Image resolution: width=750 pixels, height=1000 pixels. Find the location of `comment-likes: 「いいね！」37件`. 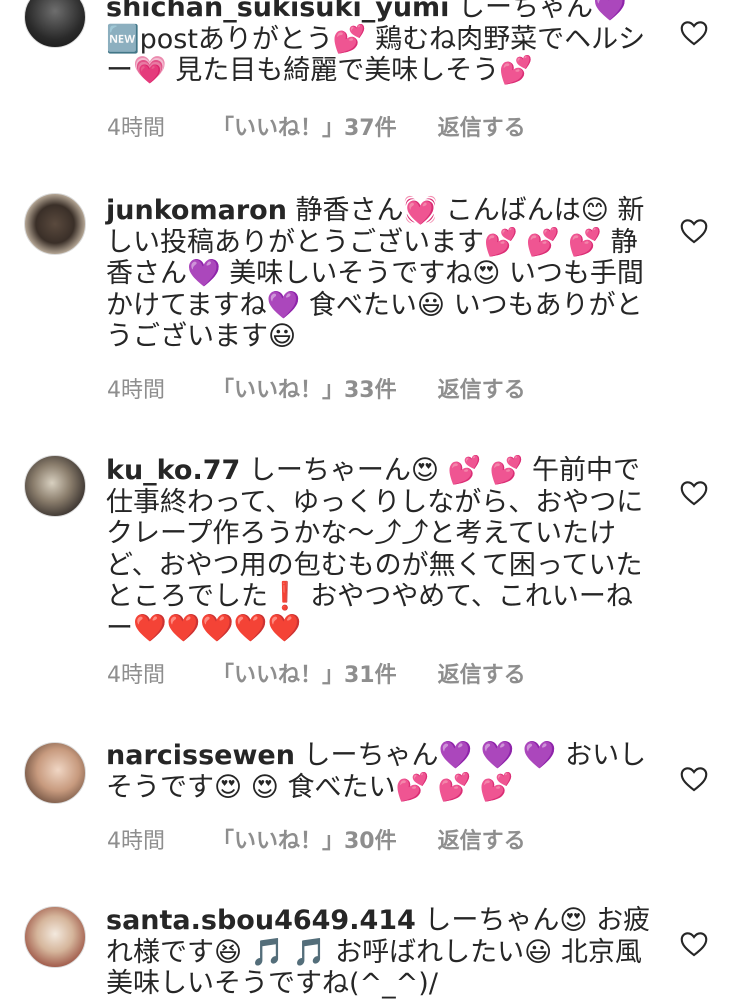

comment-likes: 「いいね！」37件 is located at coordinates (304, 126).